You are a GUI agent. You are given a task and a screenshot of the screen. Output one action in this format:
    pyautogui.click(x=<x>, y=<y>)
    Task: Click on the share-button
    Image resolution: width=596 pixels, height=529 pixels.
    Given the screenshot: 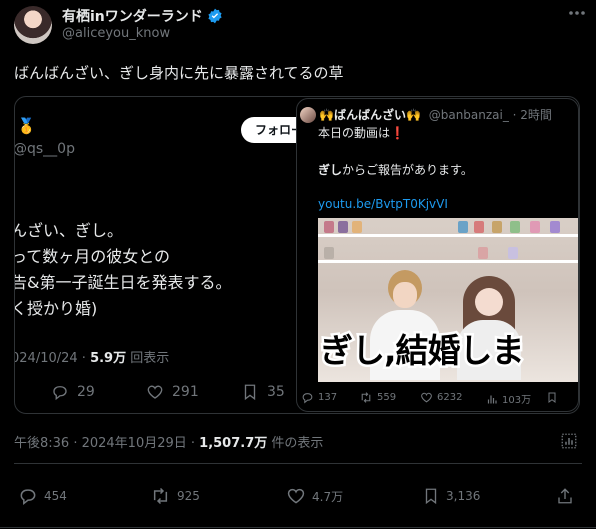 What is the action you would take?
    pyautogui.click(x=565, y=496)
    